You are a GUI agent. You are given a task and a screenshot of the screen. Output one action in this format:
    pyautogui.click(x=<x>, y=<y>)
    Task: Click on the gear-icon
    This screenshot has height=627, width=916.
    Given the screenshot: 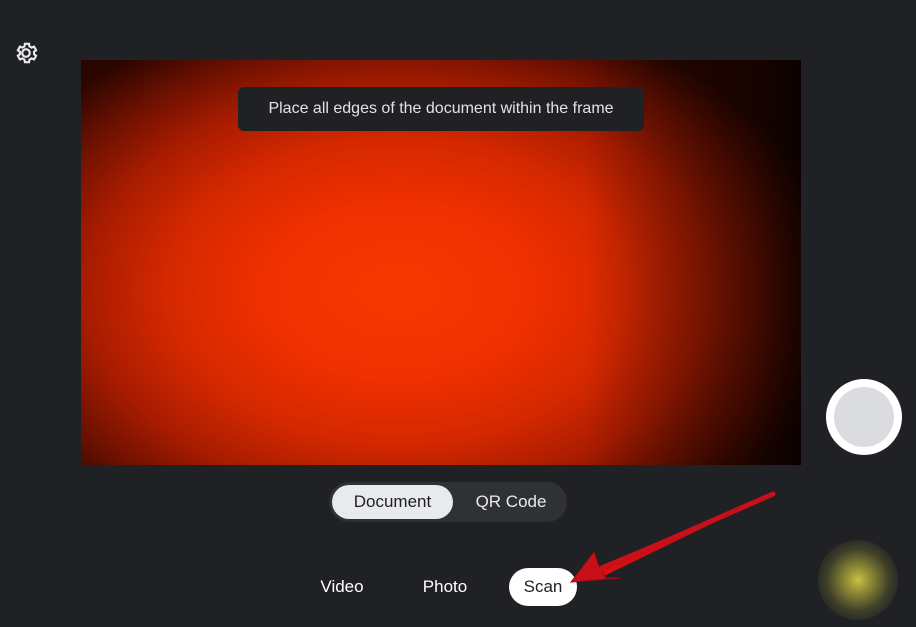 What is the action you would take?
    pyautogui.click(x=27, y=53)
    